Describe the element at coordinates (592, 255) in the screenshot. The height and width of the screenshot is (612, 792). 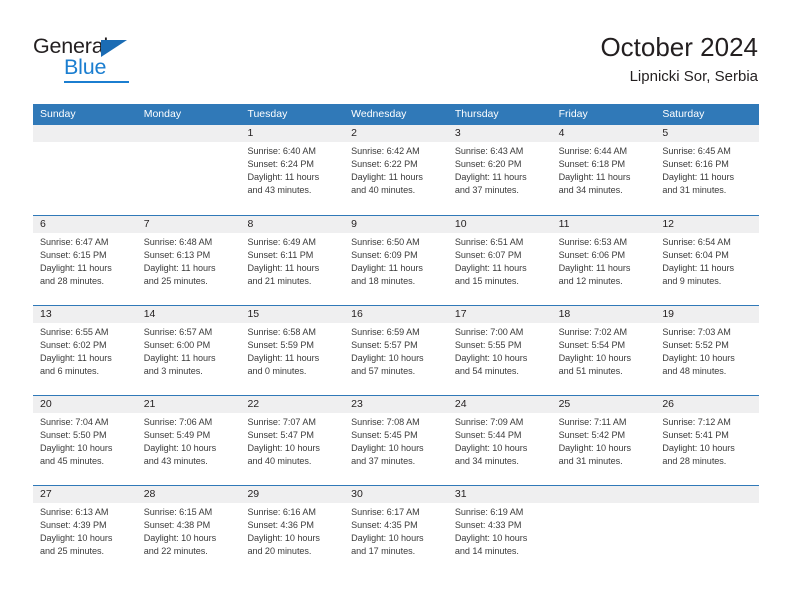
I see `sunset-line: Sunset: 6:06 PM` at that location.